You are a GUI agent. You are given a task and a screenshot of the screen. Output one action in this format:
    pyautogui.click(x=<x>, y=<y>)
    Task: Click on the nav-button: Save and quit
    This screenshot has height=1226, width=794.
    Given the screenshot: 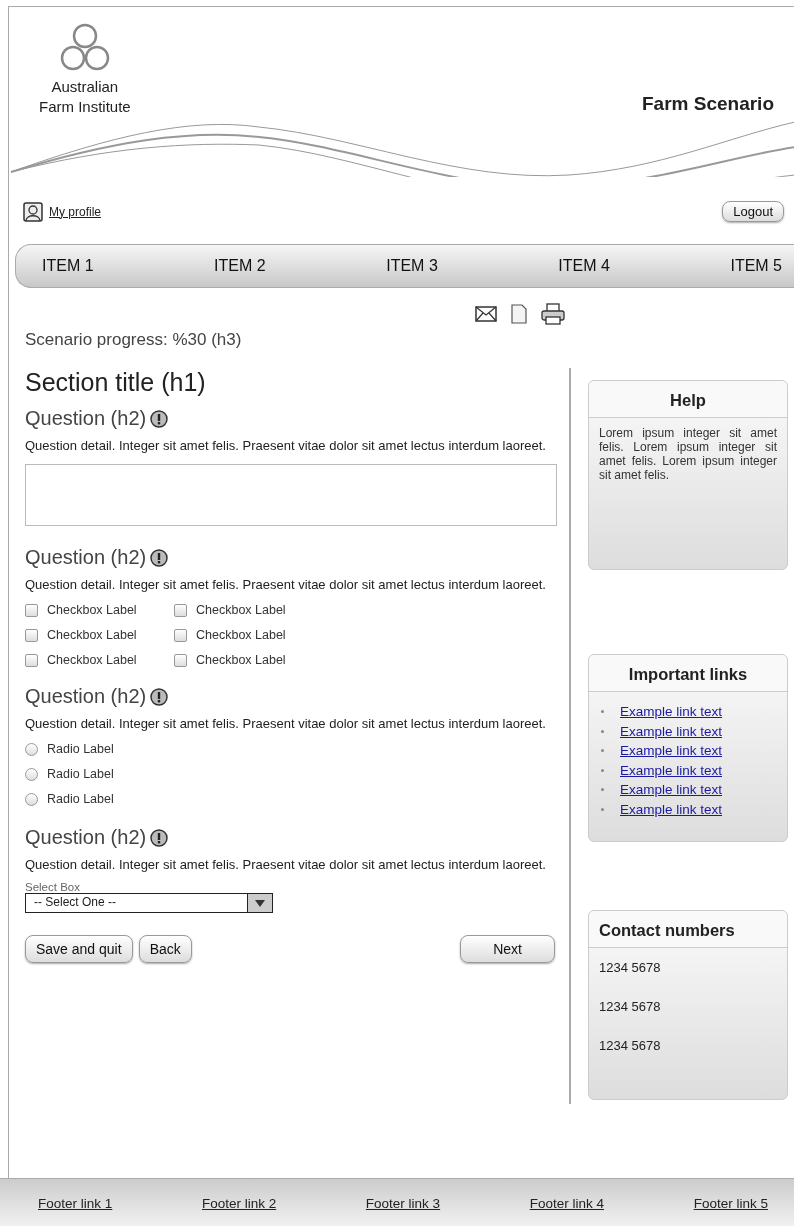 What is the action you would take?
    pyautogui.click(x=79, y=949)
    